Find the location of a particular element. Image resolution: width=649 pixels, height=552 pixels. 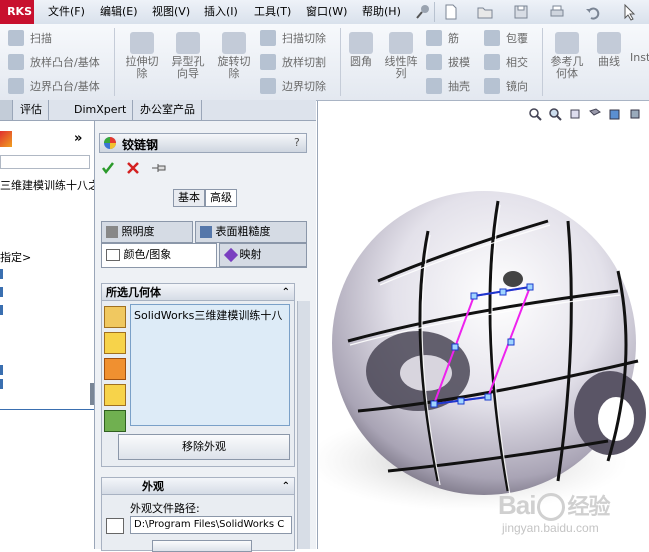

swept-cut-button: 扫描切除 is located at coordinates (293, 38).